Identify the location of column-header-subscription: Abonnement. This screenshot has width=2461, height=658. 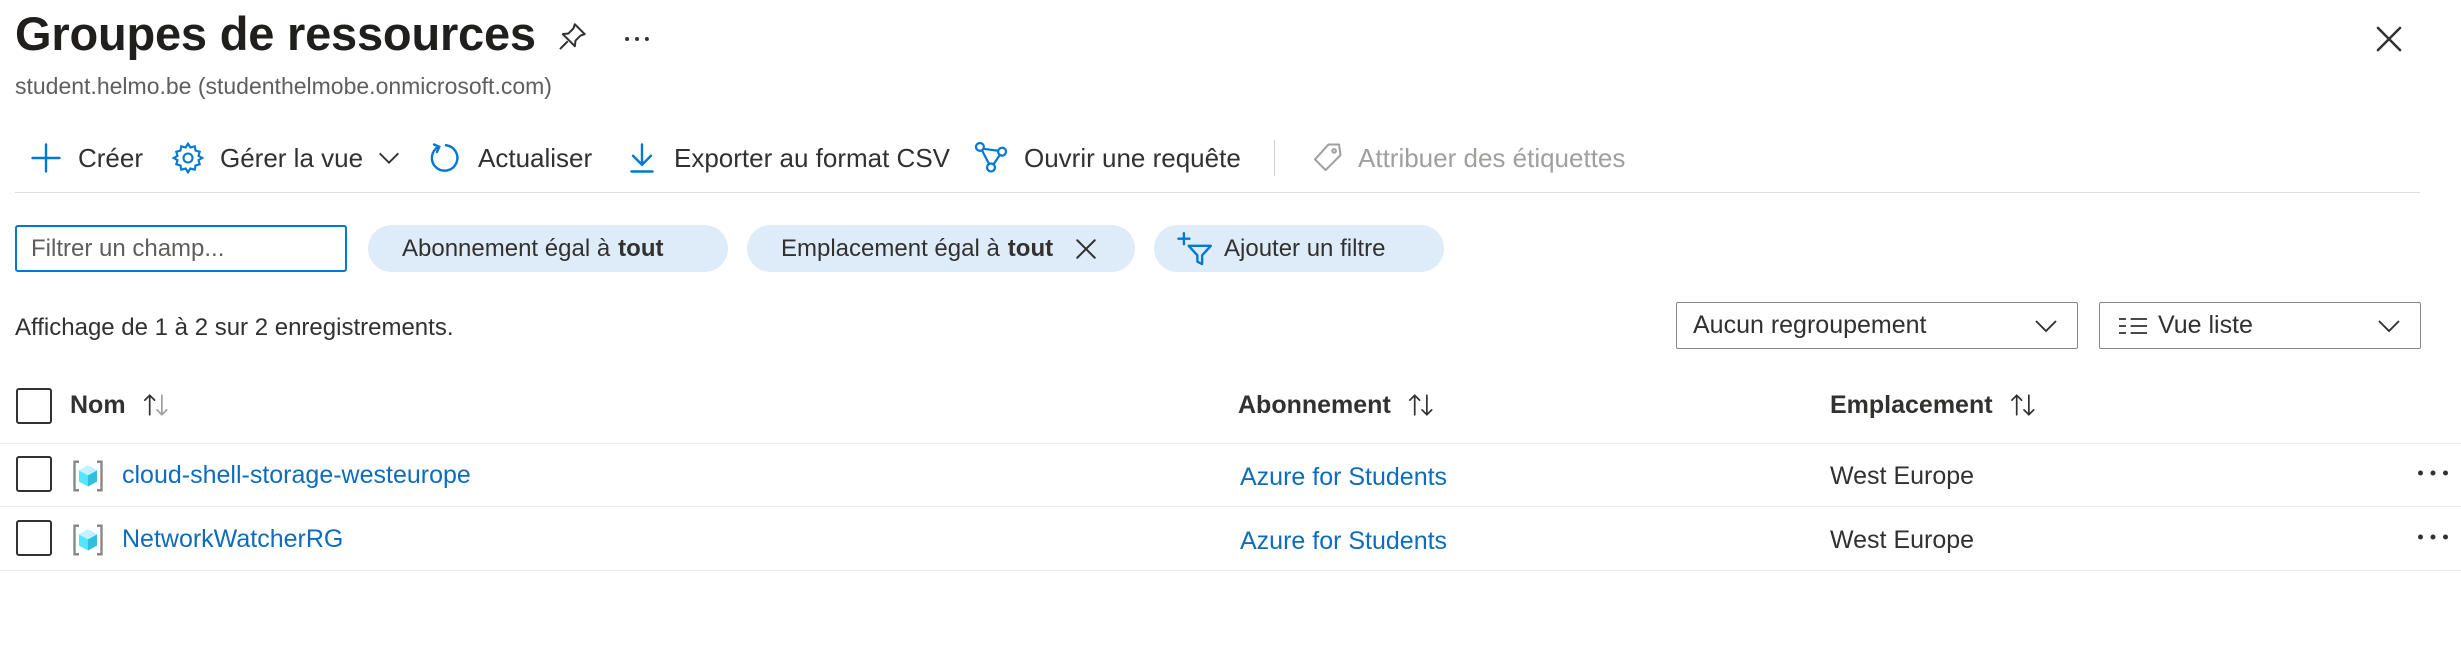
(1338, 405).